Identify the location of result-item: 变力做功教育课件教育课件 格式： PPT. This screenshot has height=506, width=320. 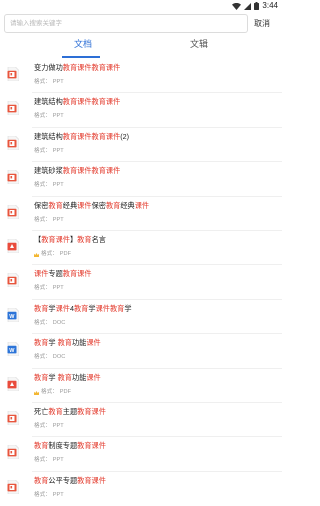
(141, 76).